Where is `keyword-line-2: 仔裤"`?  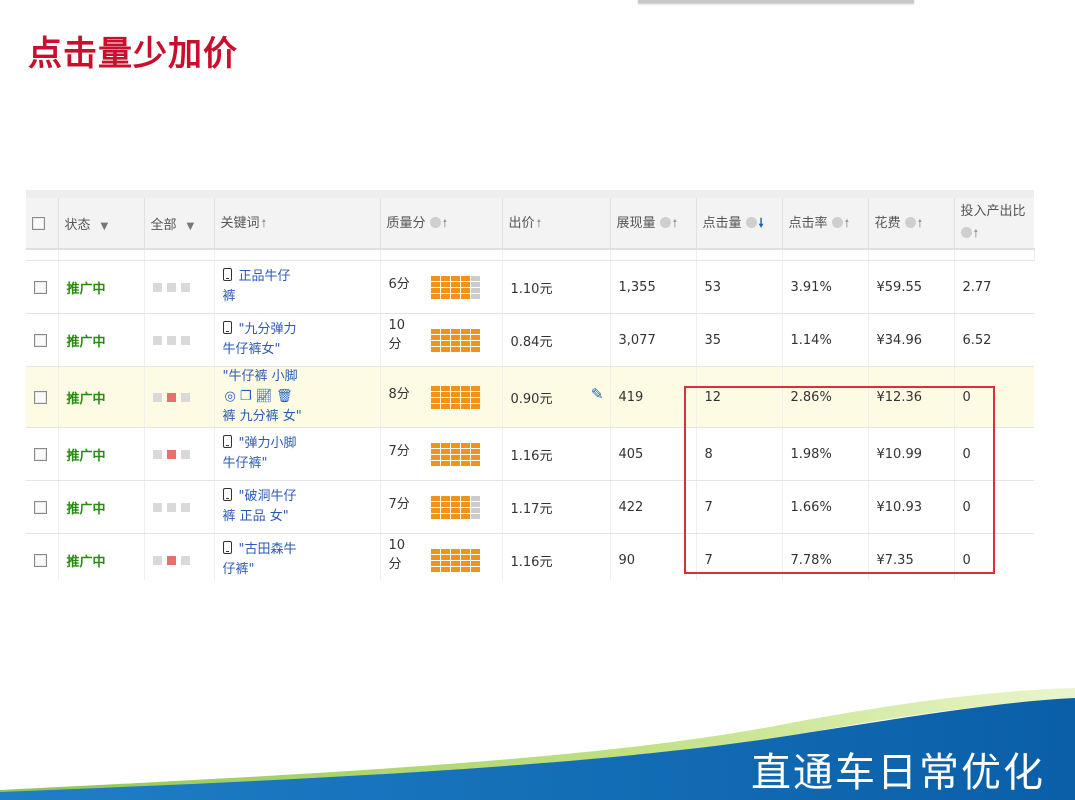 keyword-line-2: 仔裤" is located at coordinates (239, 569).